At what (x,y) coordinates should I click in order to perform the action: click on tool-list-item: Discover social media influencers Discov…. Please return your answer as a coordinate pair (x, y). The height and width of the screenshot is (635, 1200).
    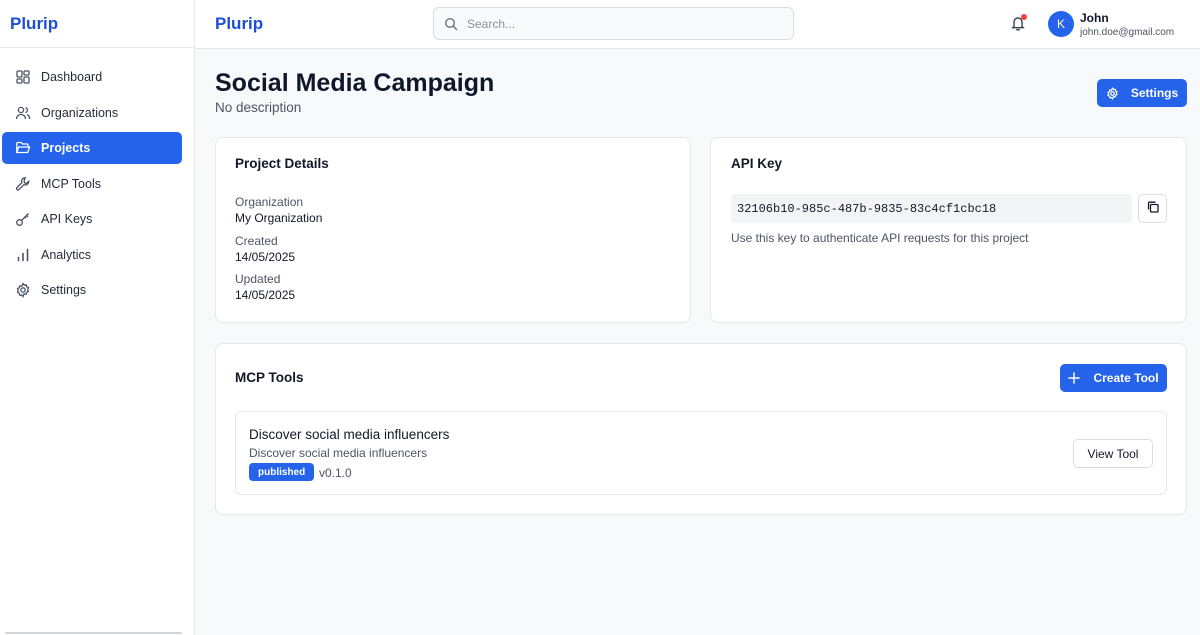
    Looking at the image, I should click on (701, 453).